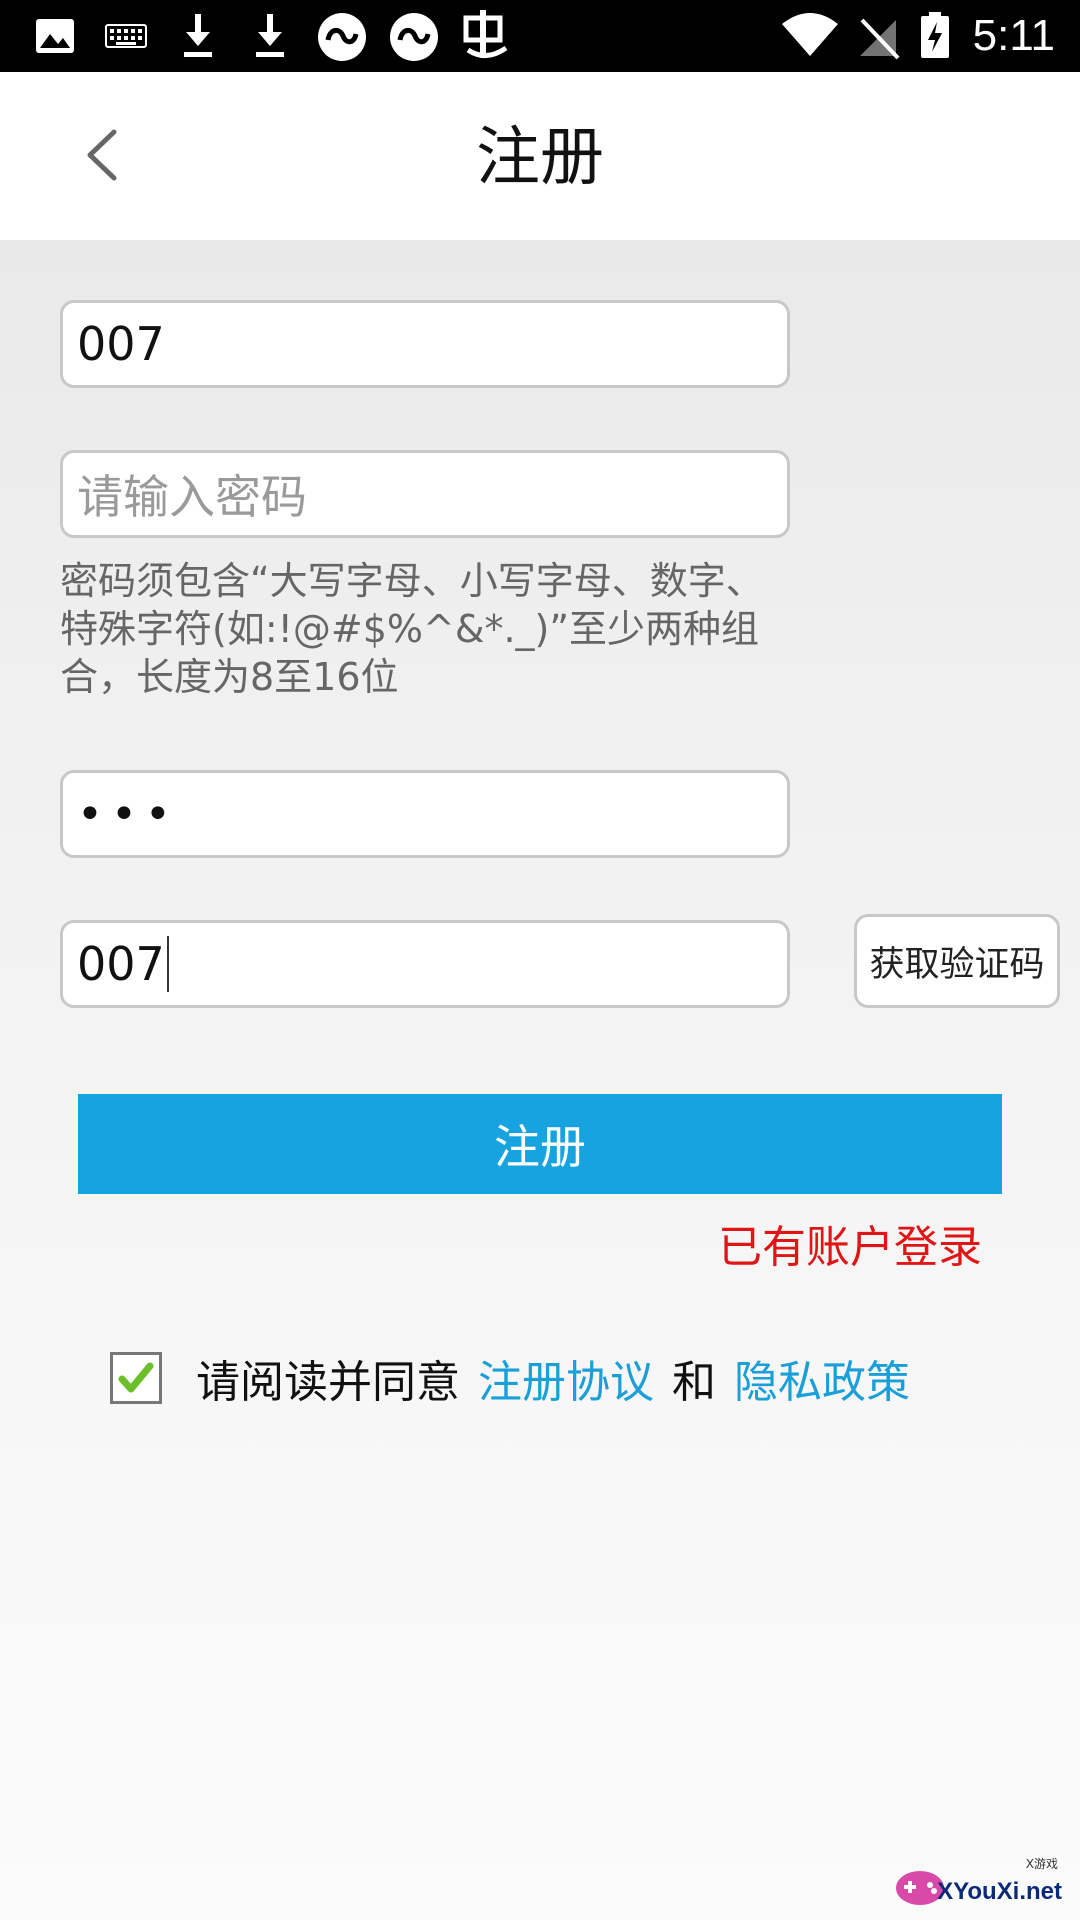  I want to click on agreement-checkbox, so click(136, 1378).